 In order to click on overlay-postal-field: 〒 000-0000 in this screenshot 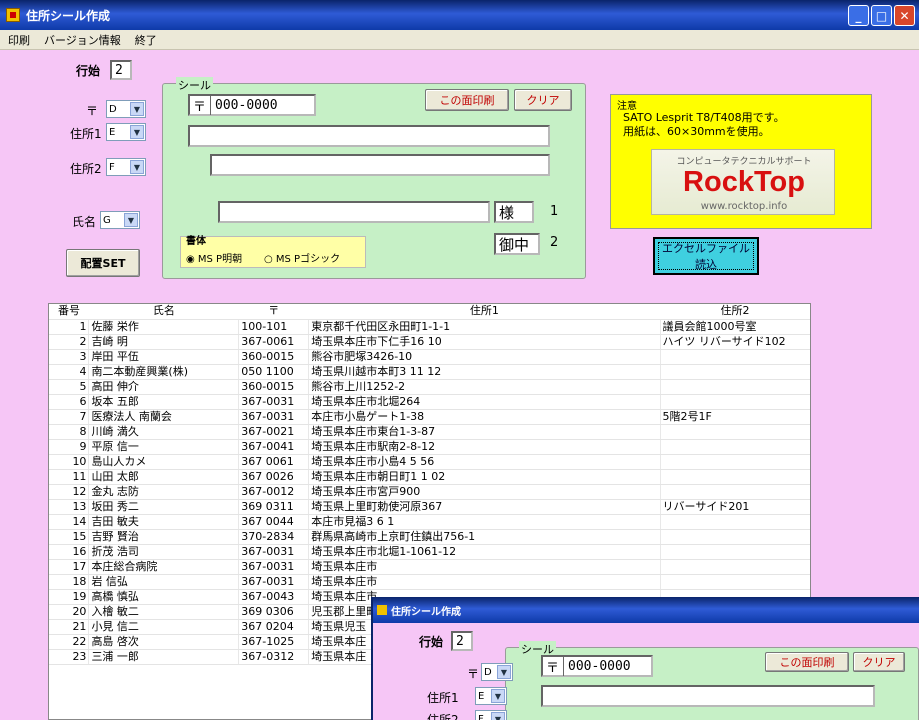, I will do `click(597, 666)`.